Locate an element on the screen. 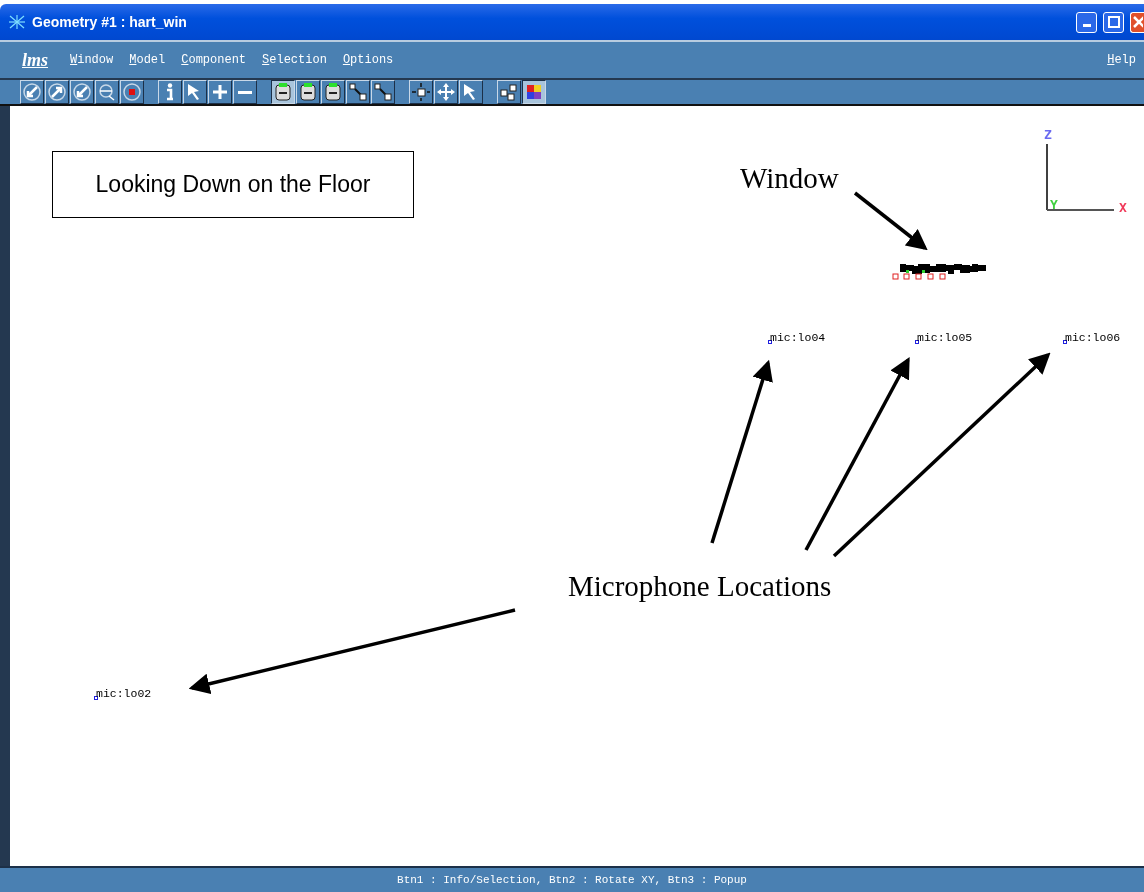  plus-button is located at coordinates (220, 92).